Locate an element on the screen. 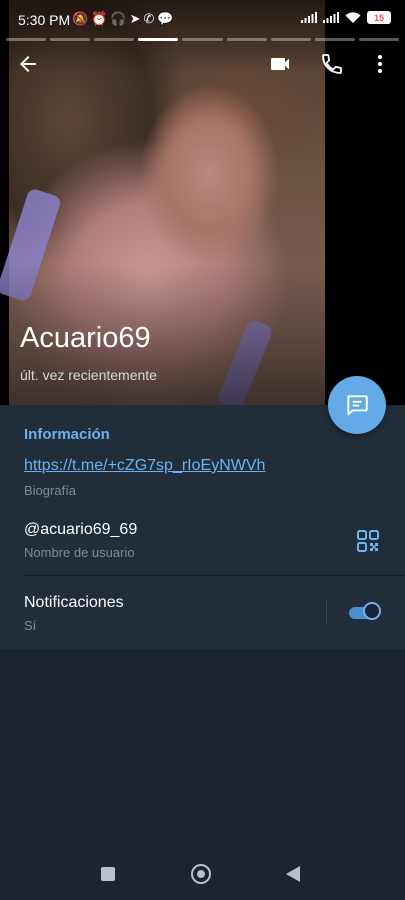  last-seen-status: últ. vez recientemente is located at coordinates (88, 375).